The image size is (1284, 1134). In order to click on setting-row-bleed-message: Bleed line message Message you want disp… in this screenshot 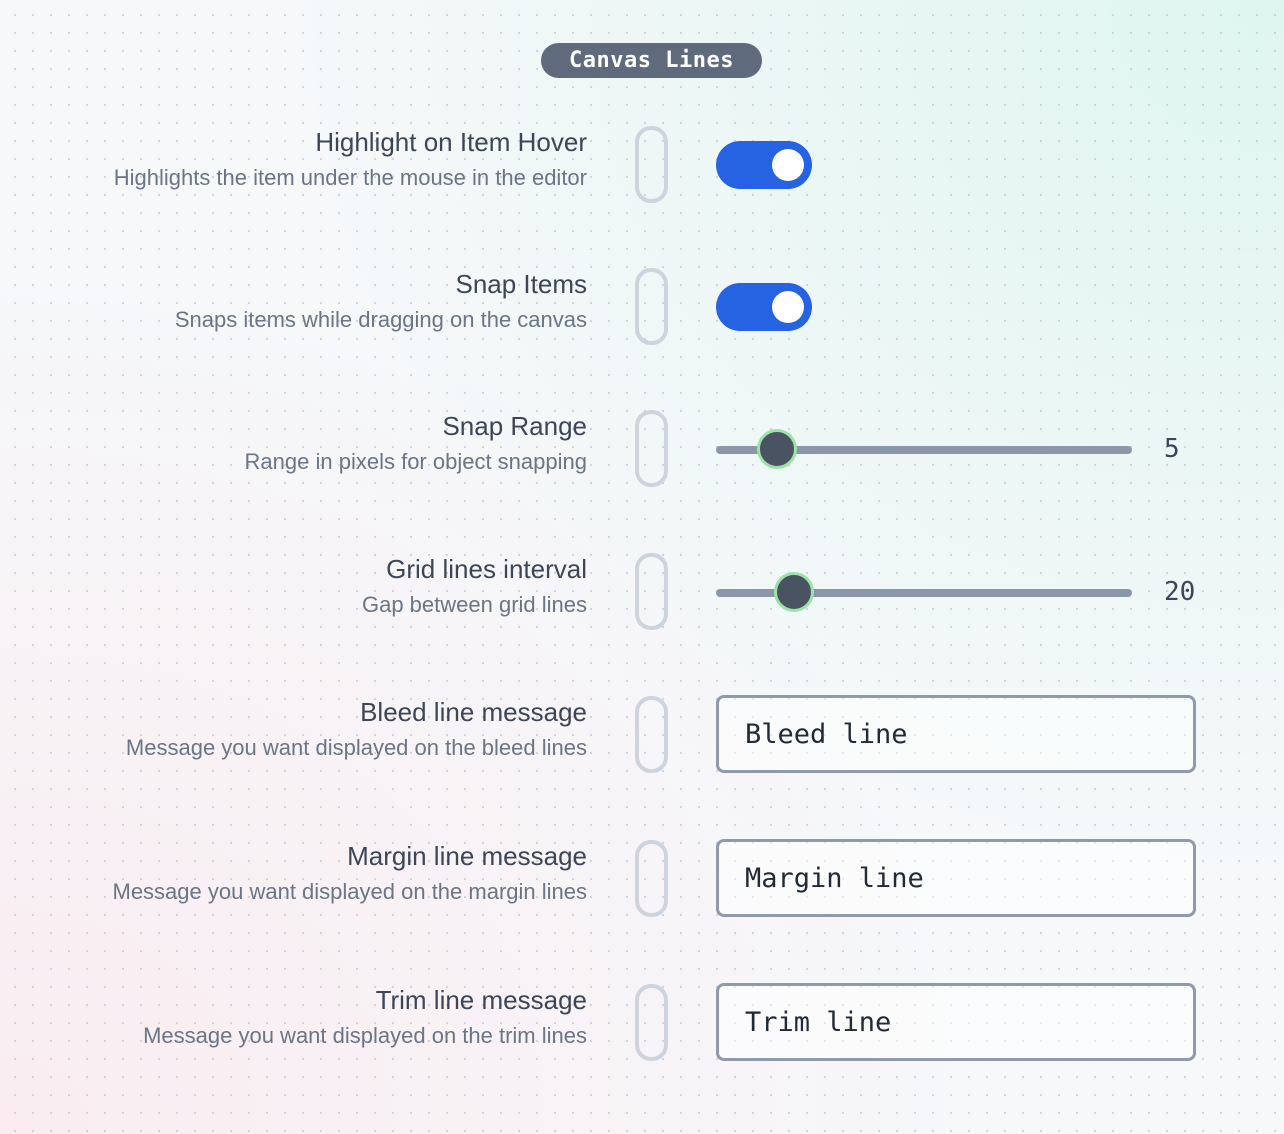, I will do `click(642, 740)`.